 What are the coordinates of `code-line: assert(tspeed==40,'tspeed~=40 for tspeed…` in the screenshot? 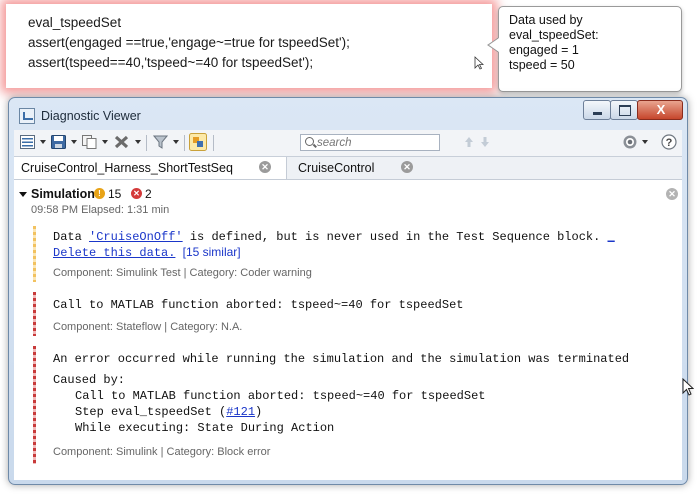 It's located at (171, 62).